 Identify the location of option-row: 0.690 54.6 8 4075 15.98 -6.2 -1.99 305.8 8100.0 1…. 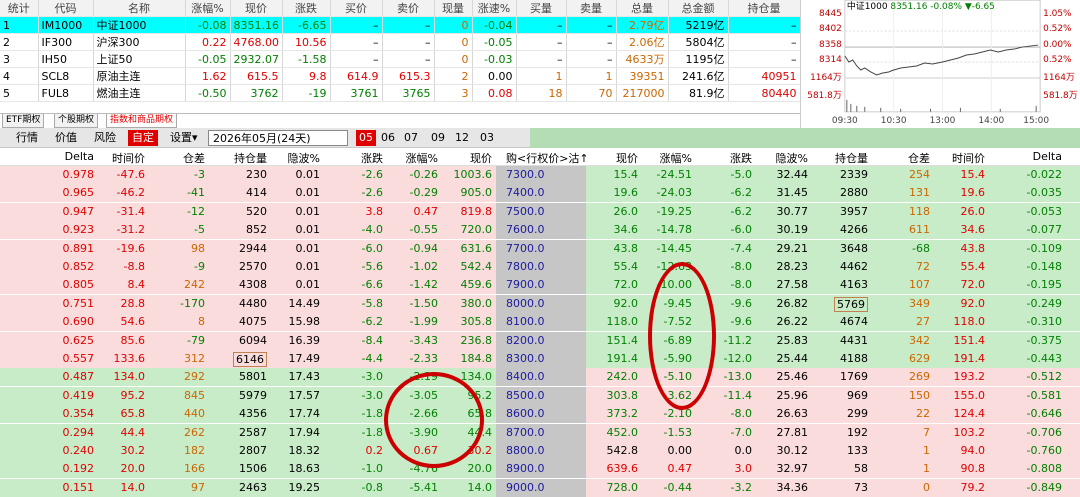
(540, 322).